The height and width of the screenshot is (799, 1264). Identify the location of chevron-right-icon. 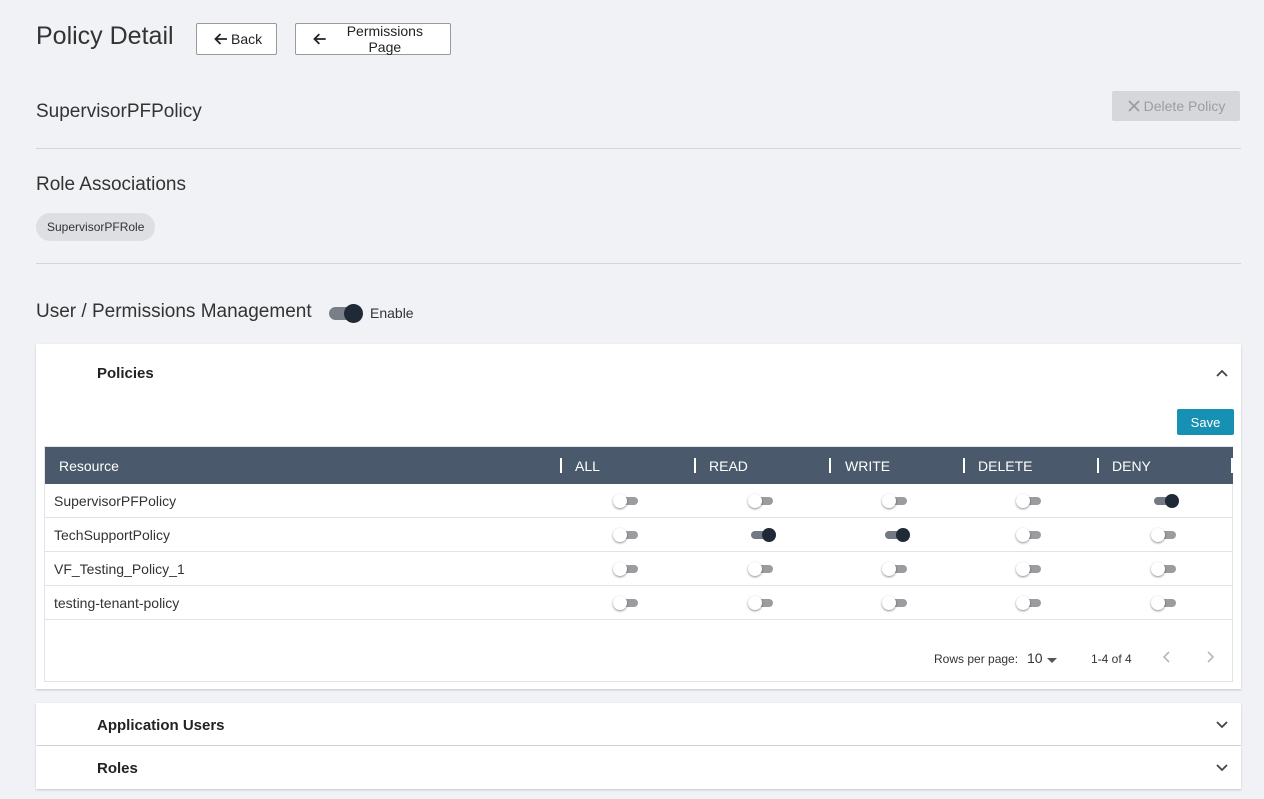
(1210, 657).